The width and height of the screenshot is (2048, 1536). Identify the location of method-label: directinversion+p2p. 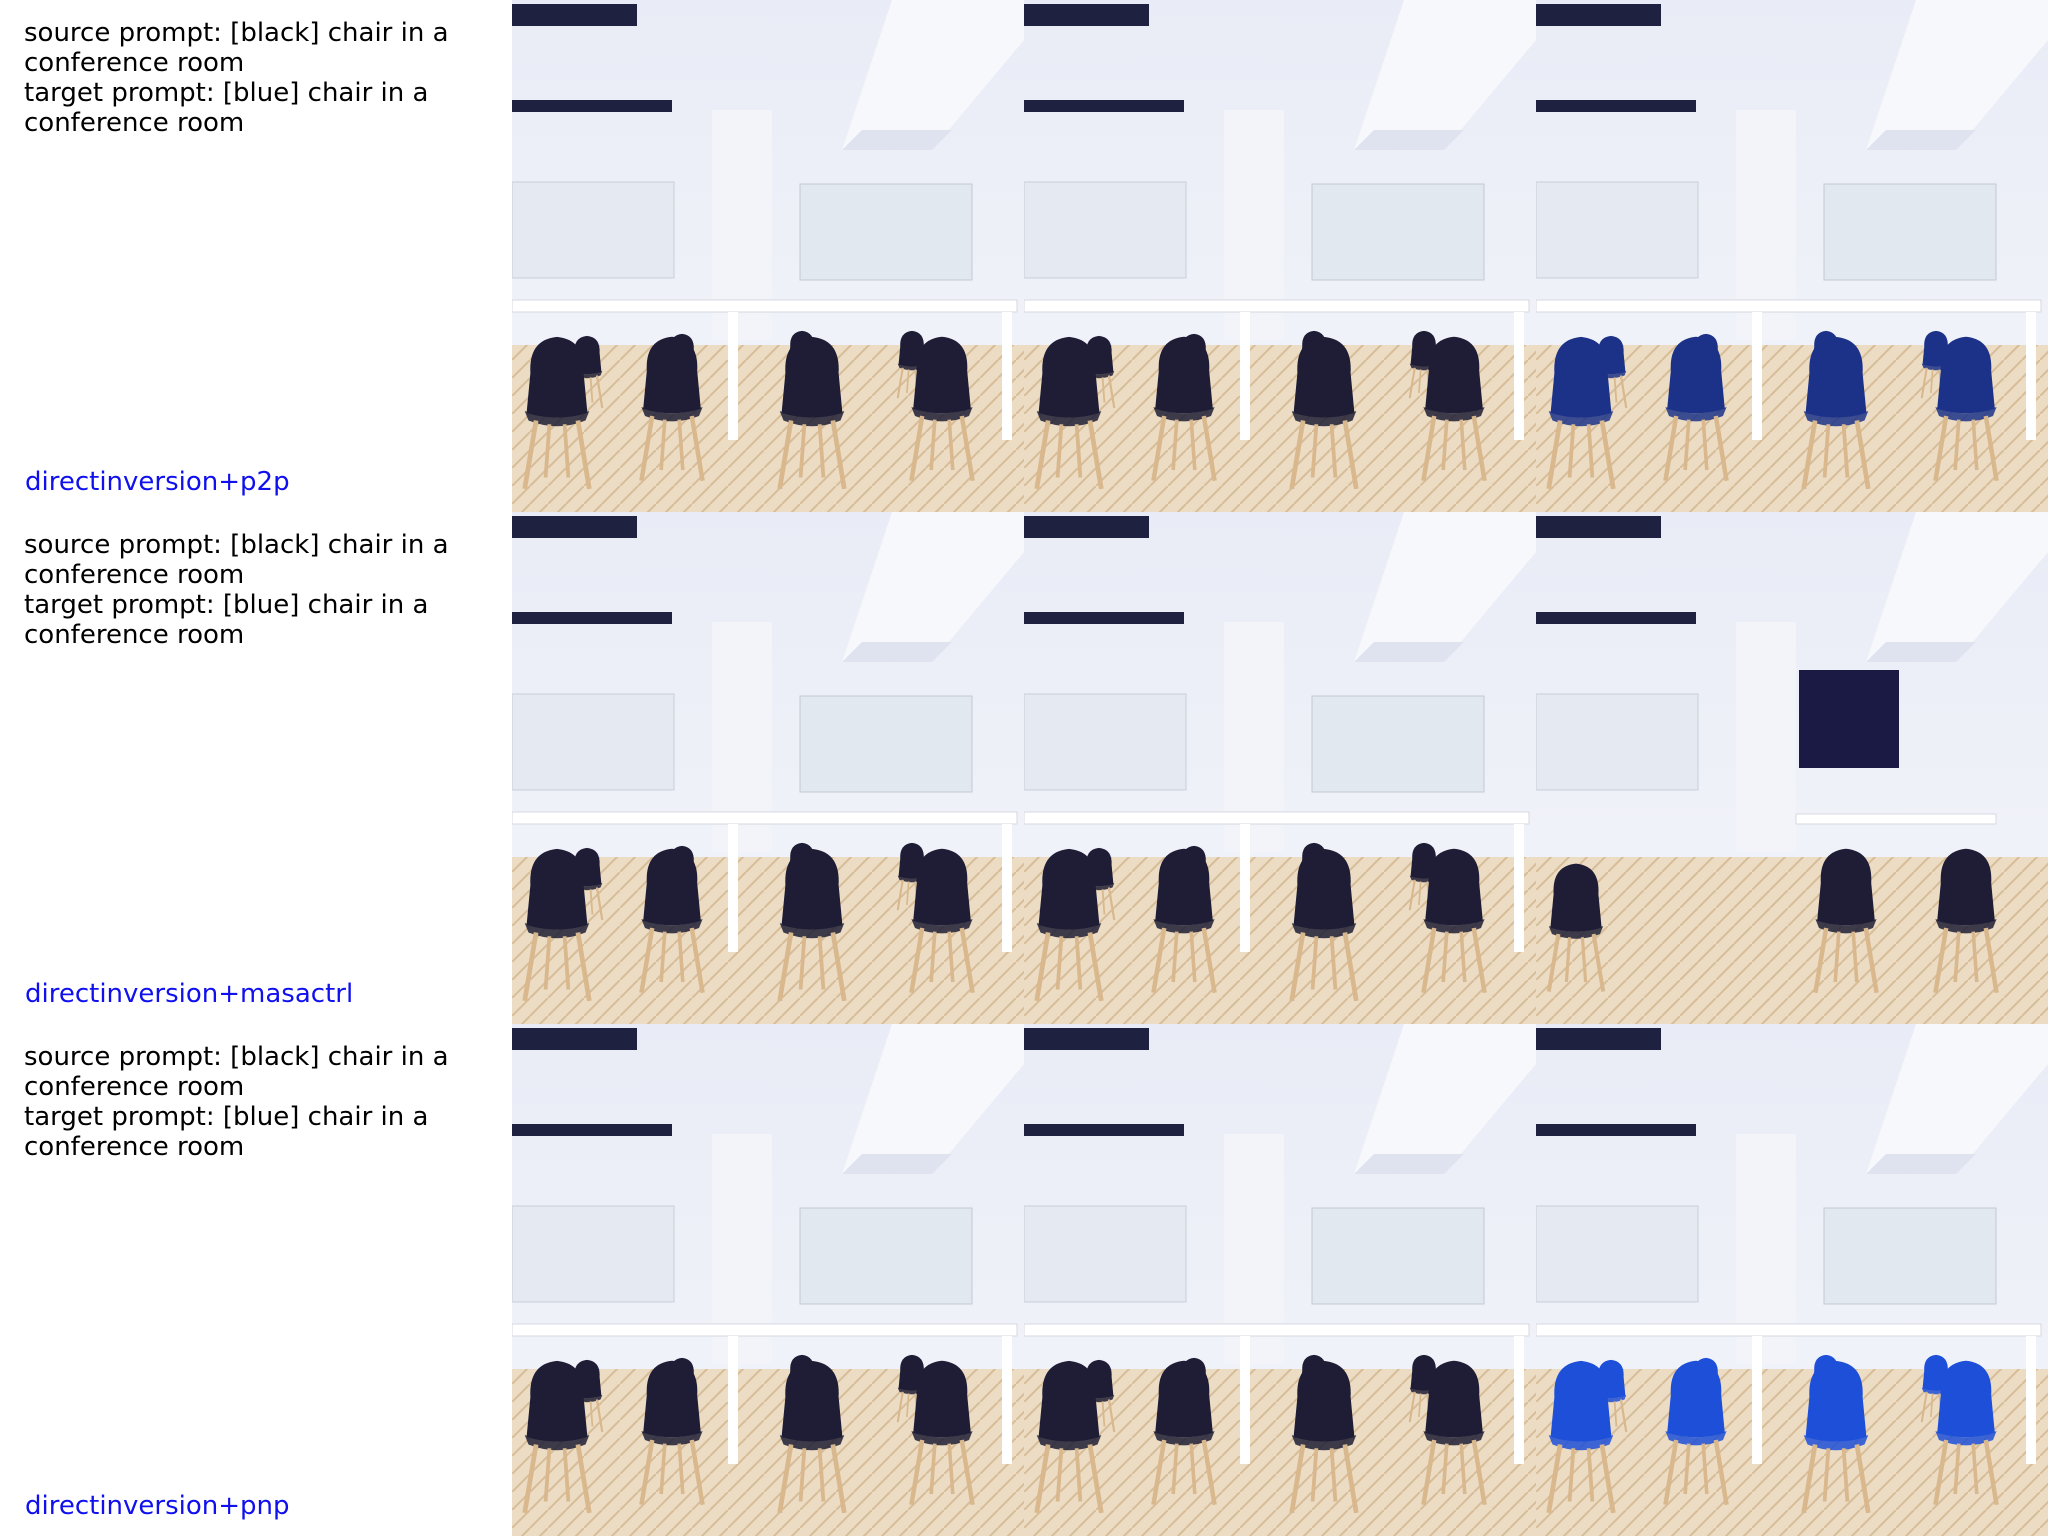
(157, 482).